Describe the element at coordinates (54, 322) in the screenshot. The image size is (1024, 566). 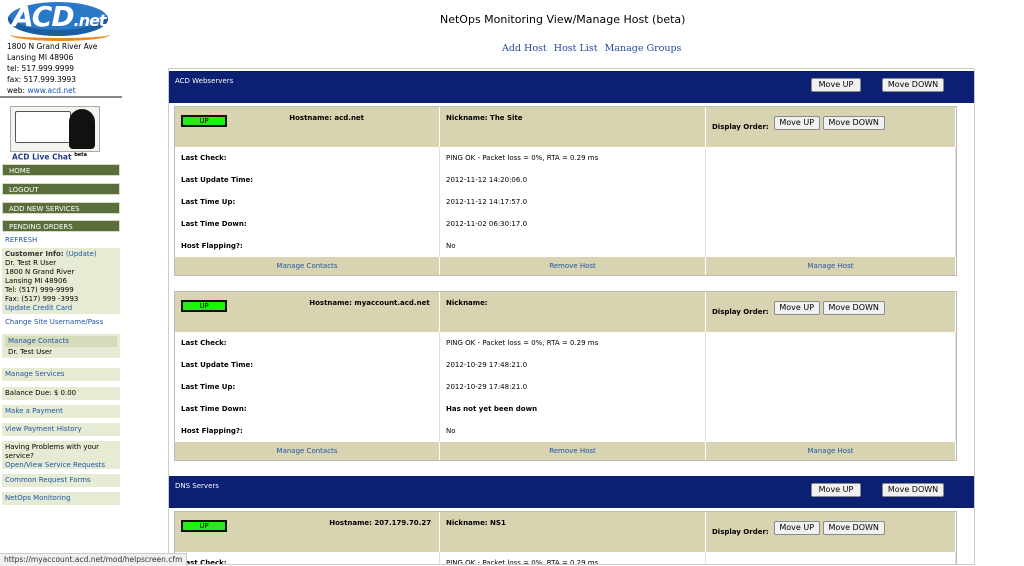
I see `change-site-credentials-link: Change Site Username/Pass` at that location.